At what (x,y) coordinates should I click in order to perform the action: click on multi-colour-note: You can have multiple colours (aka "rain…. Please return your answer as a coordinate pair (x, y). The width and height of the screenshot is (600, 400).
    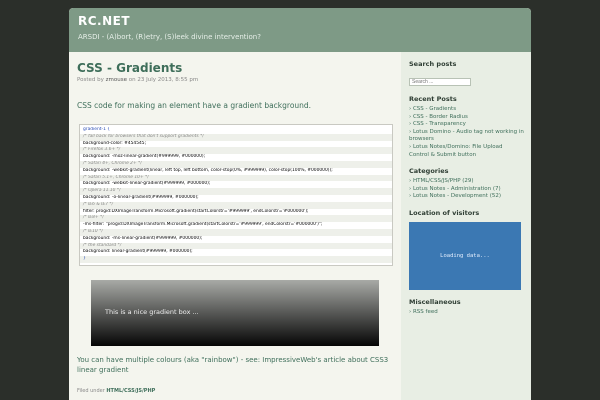
    Looking at the image, I should click on (237, 365).